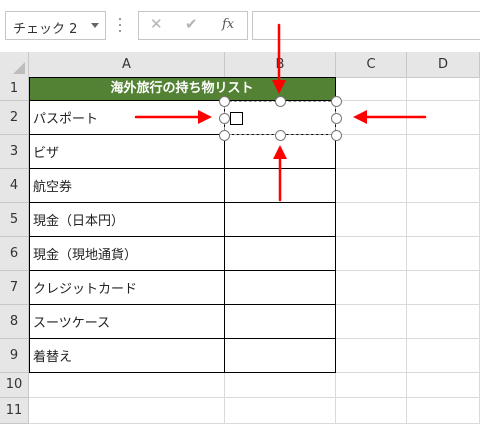 This screenshot has width=480, height=424. What do you see at coordinates (205, 117) in the screenshot?
I see `arrowhead-right-icon` at bounding box center [205, 117].